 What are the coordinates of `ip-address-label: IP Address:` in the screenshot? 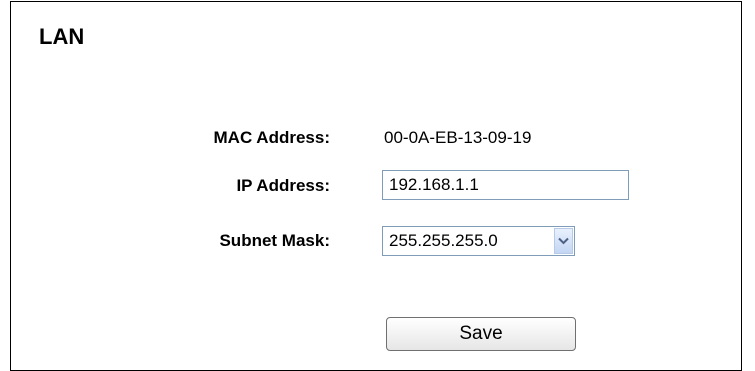 It's located at (283, 185).